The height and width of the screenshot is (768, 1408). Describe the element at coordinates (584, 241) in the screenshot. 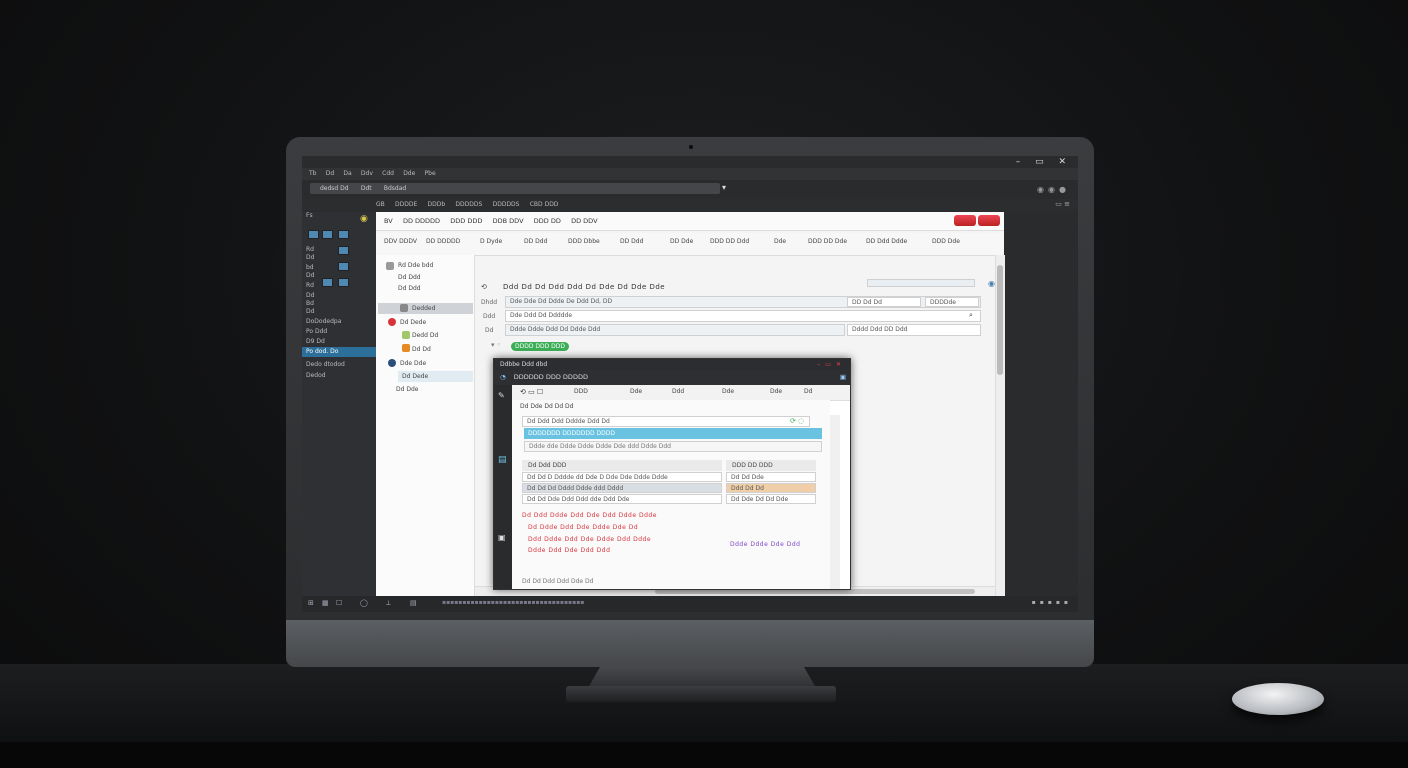

I see `tab: DDD Dbbe` at that location.